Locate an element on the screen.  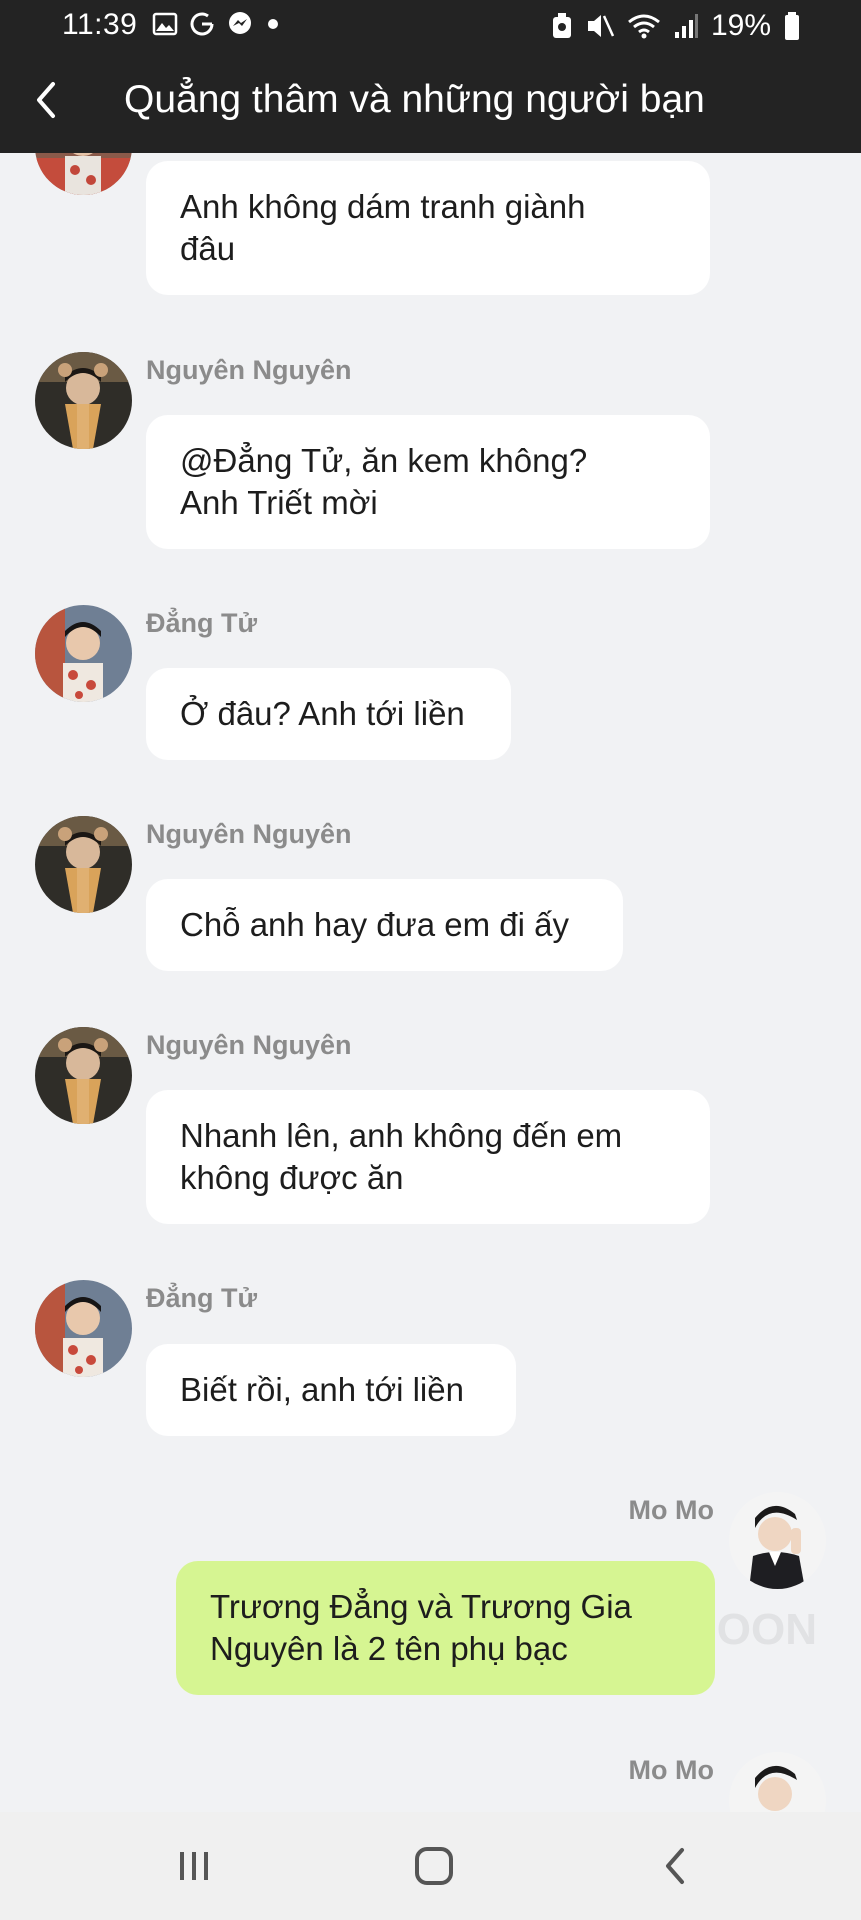
battery-percent: 19% is located at coordinates (740, 25).